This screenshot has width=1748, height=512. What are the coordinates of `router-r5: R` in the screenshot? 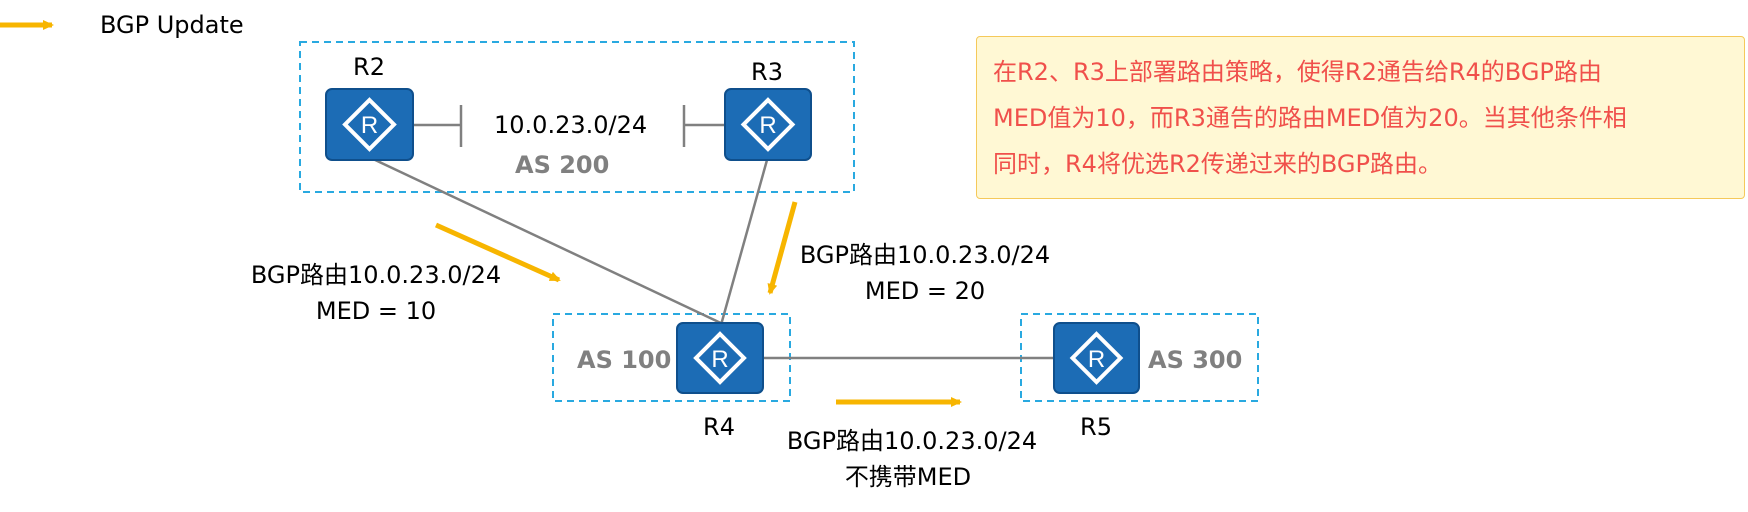 It's located at (1096, 358).